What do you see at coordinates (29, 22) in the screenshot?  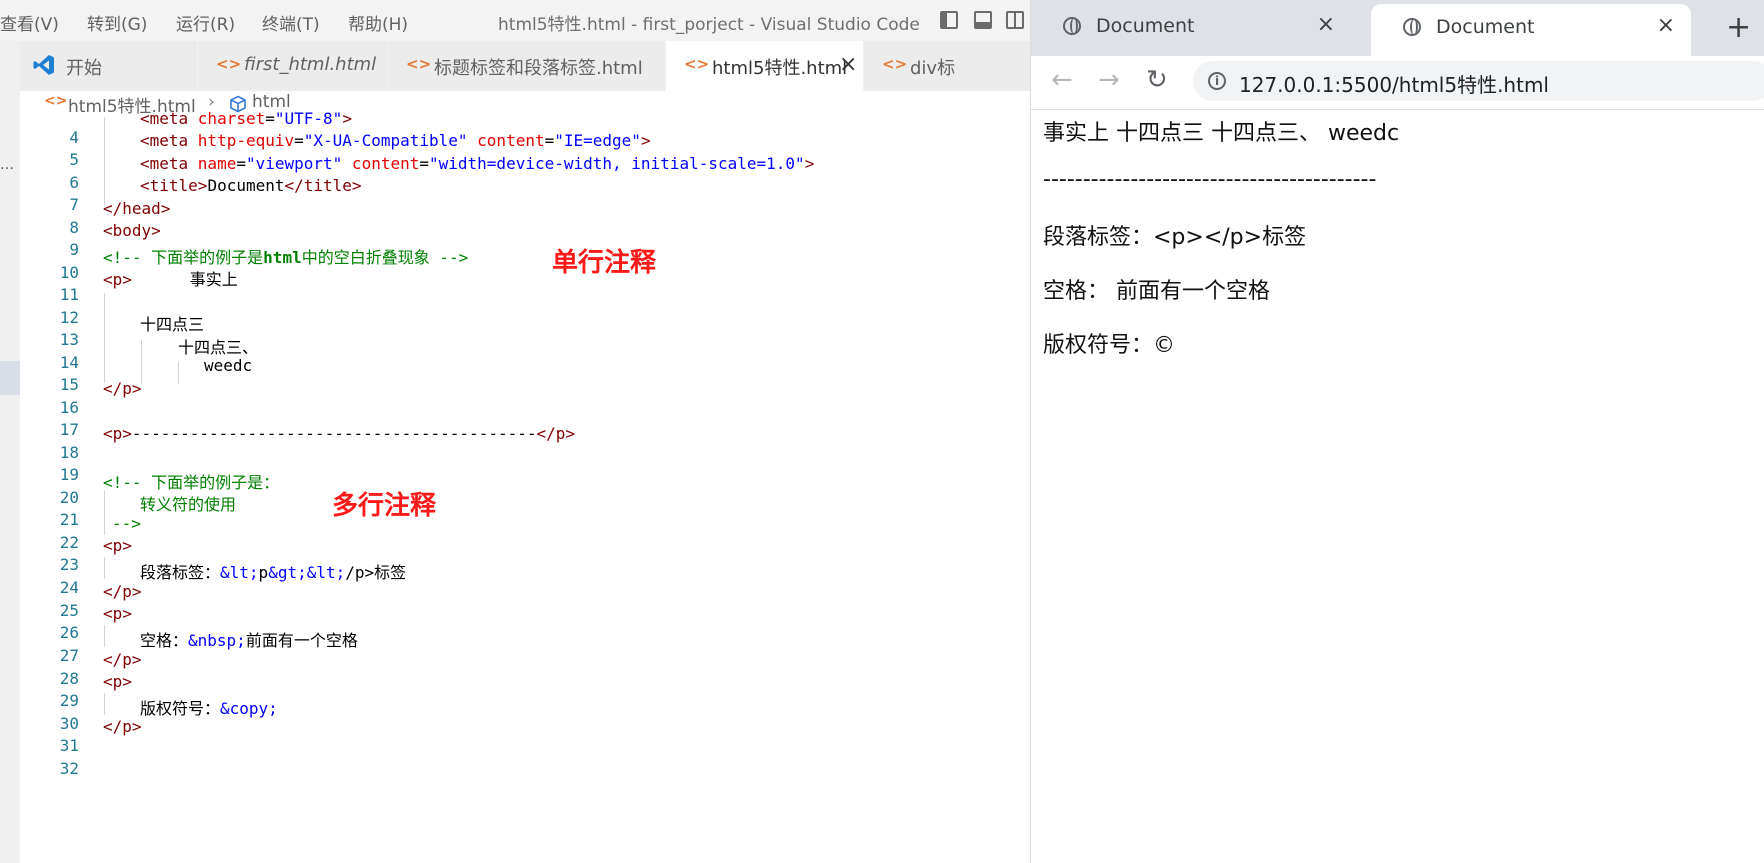 I see `menu-view: 查看(V)` at bounding box center [29, 22].